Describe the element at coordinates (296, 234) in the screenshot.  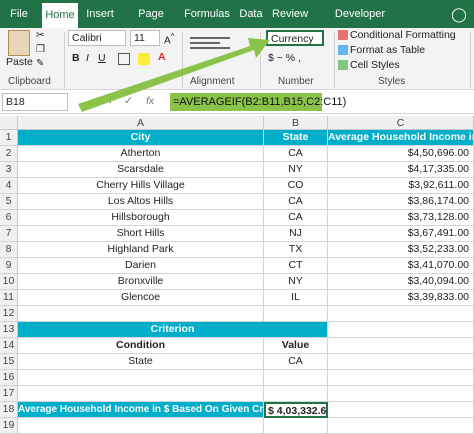
I see `state-cell: NJ` at that location.